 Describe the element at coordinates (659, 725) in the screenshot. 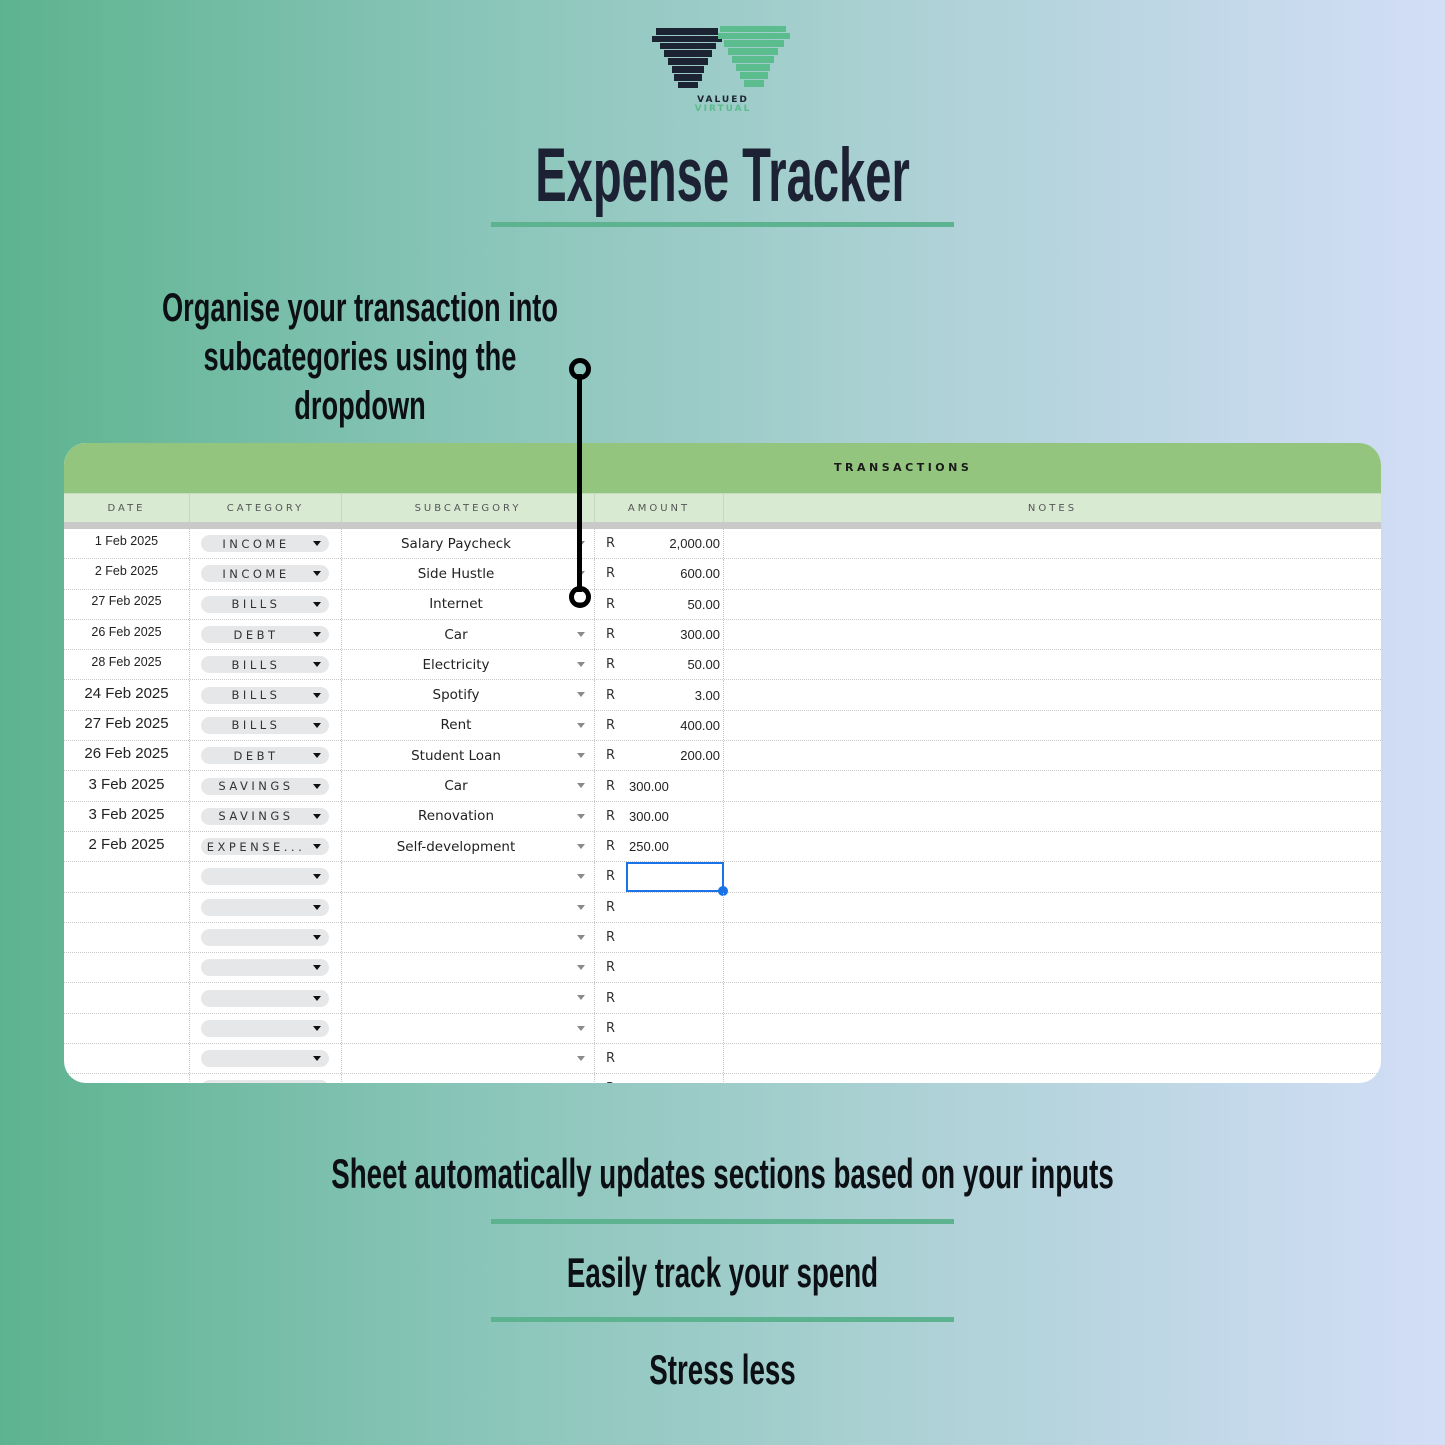

I see `amount-cell: R 400.00` at that location.